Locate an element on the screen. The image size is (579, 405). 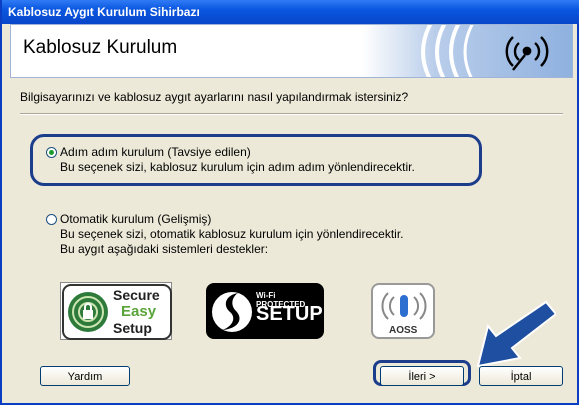
ses-word-3: Setup is located at coordinates (132, 328).